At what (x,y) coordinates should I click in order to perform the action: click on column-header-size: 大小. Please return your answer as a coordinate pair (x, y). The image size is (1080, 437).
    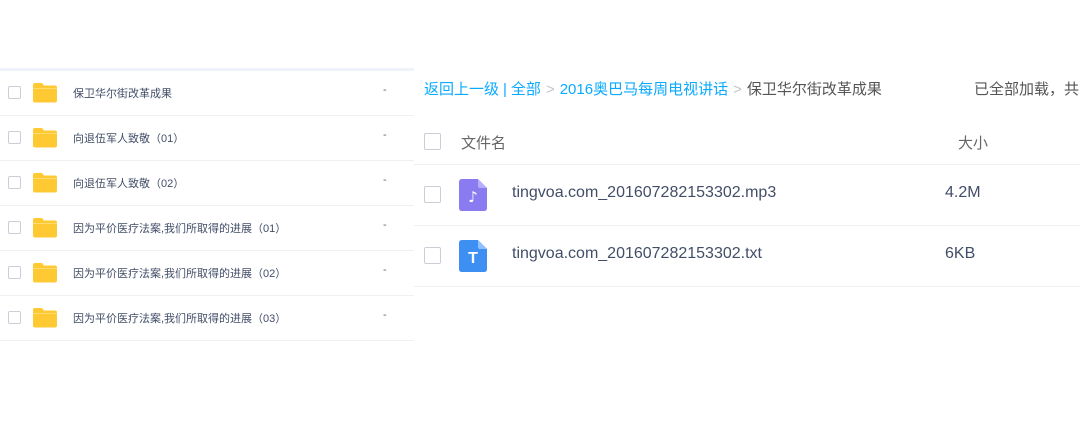
    Looking at the image, I should click on (973, 142).